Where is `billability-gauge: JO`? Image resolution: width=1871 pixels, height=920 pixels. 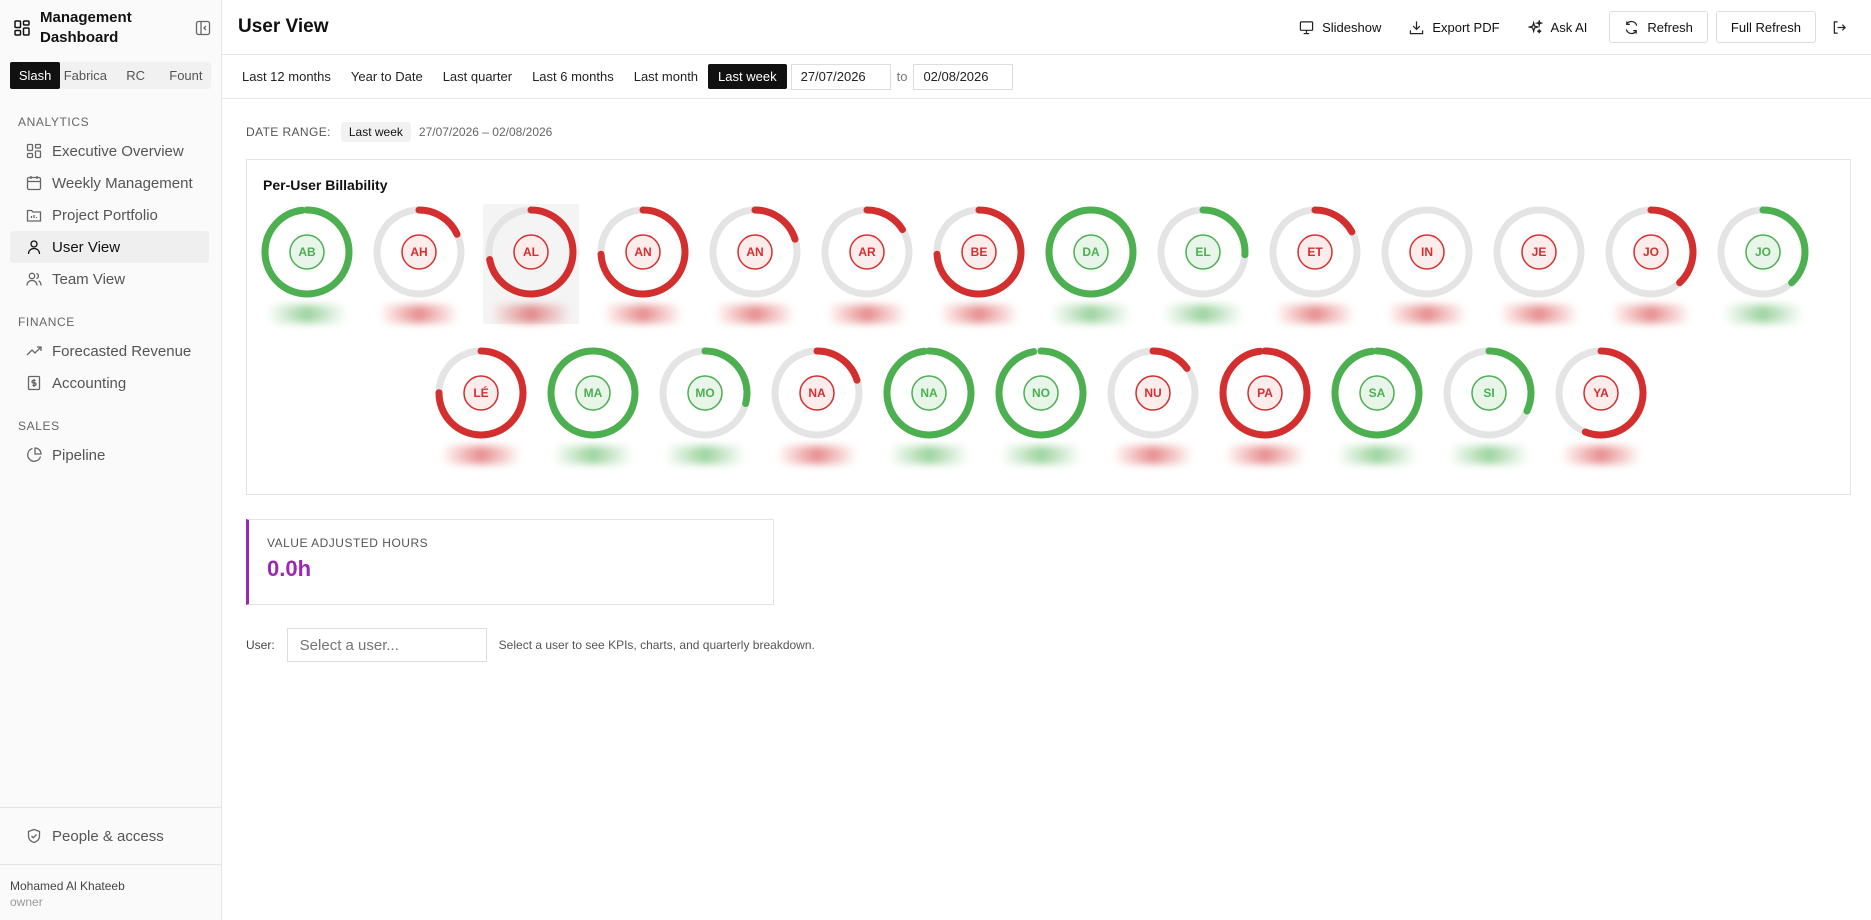
billability-gauge: JO is located at coordinates (1763, 252).